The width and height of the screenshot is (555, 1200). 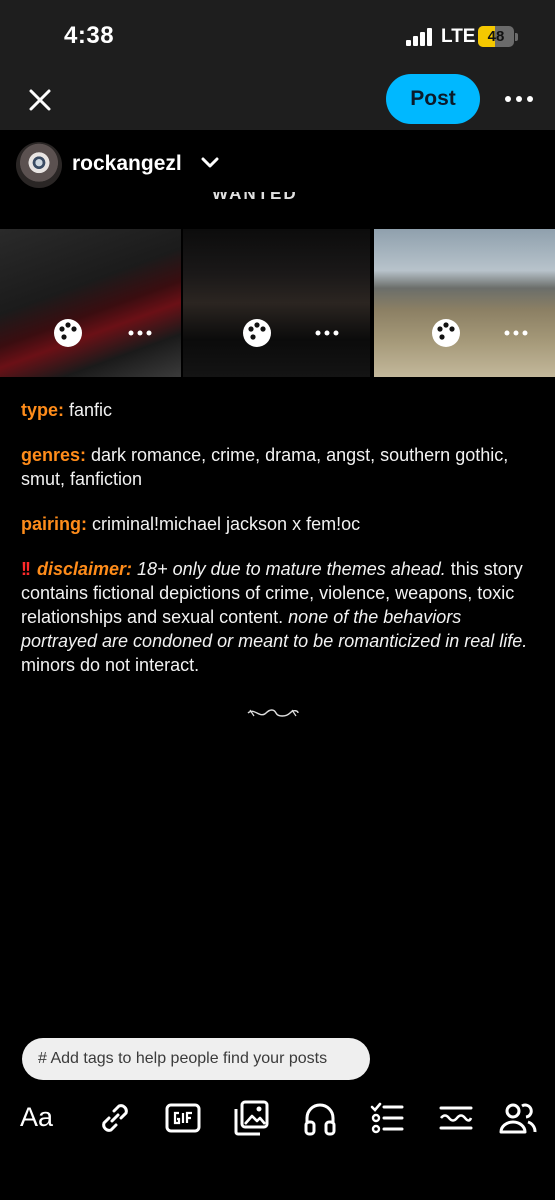 I want to click on gif-icon, so click(x=183, y=1118).